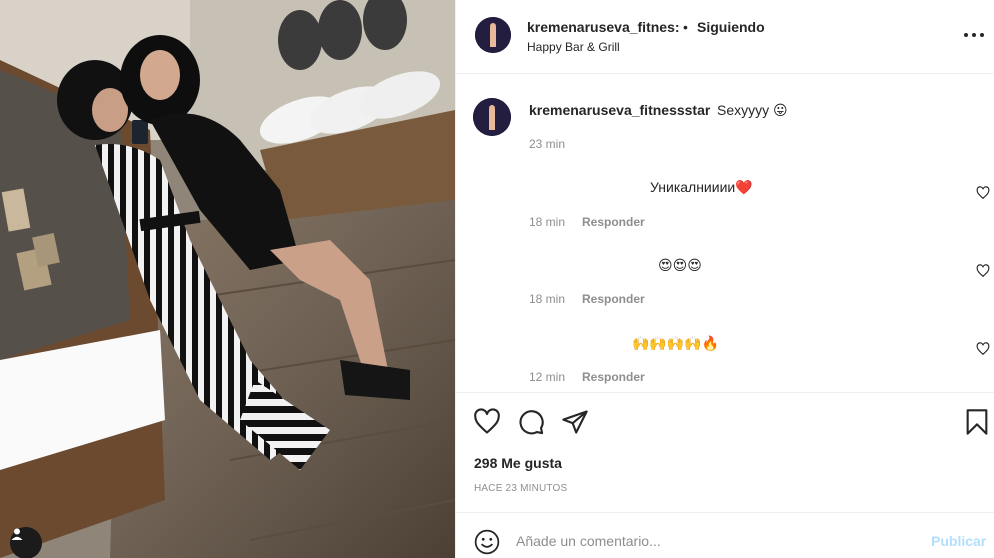 This screenshot has width=994, height=558. What do you see at coordinates (487, 422) in the screenshot?
I see `heart-icon` at bounding box center [487, 422].